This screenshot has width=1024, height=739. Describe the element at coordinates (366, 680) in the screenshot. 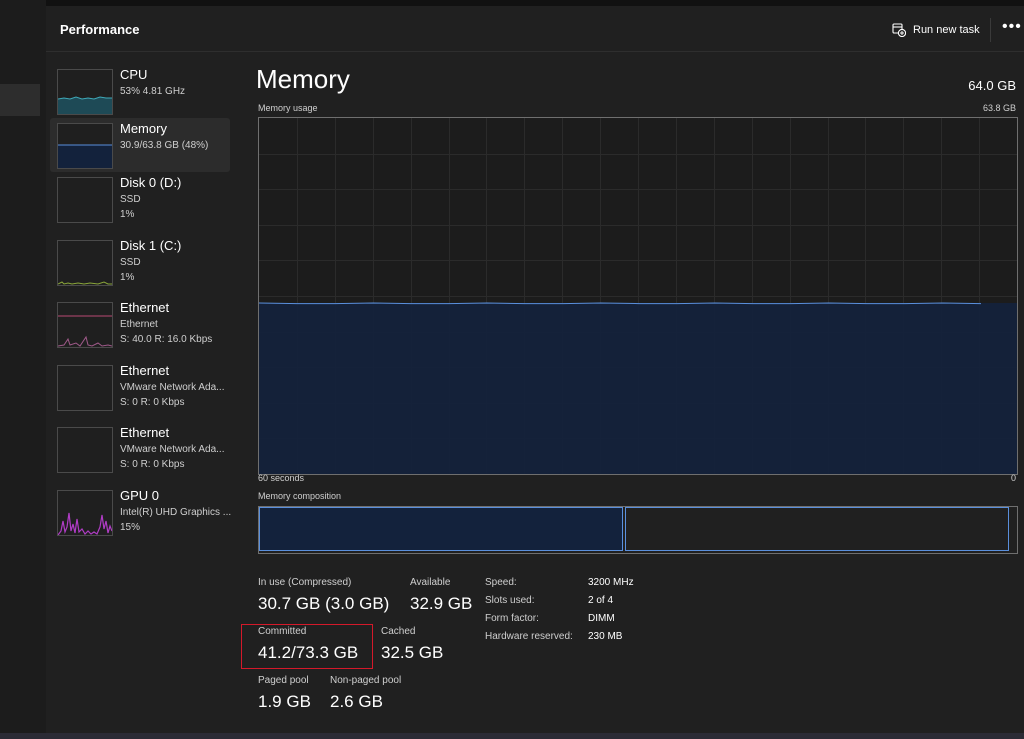

I see `non-paged-pool-label: Non-paged pool` at that location.